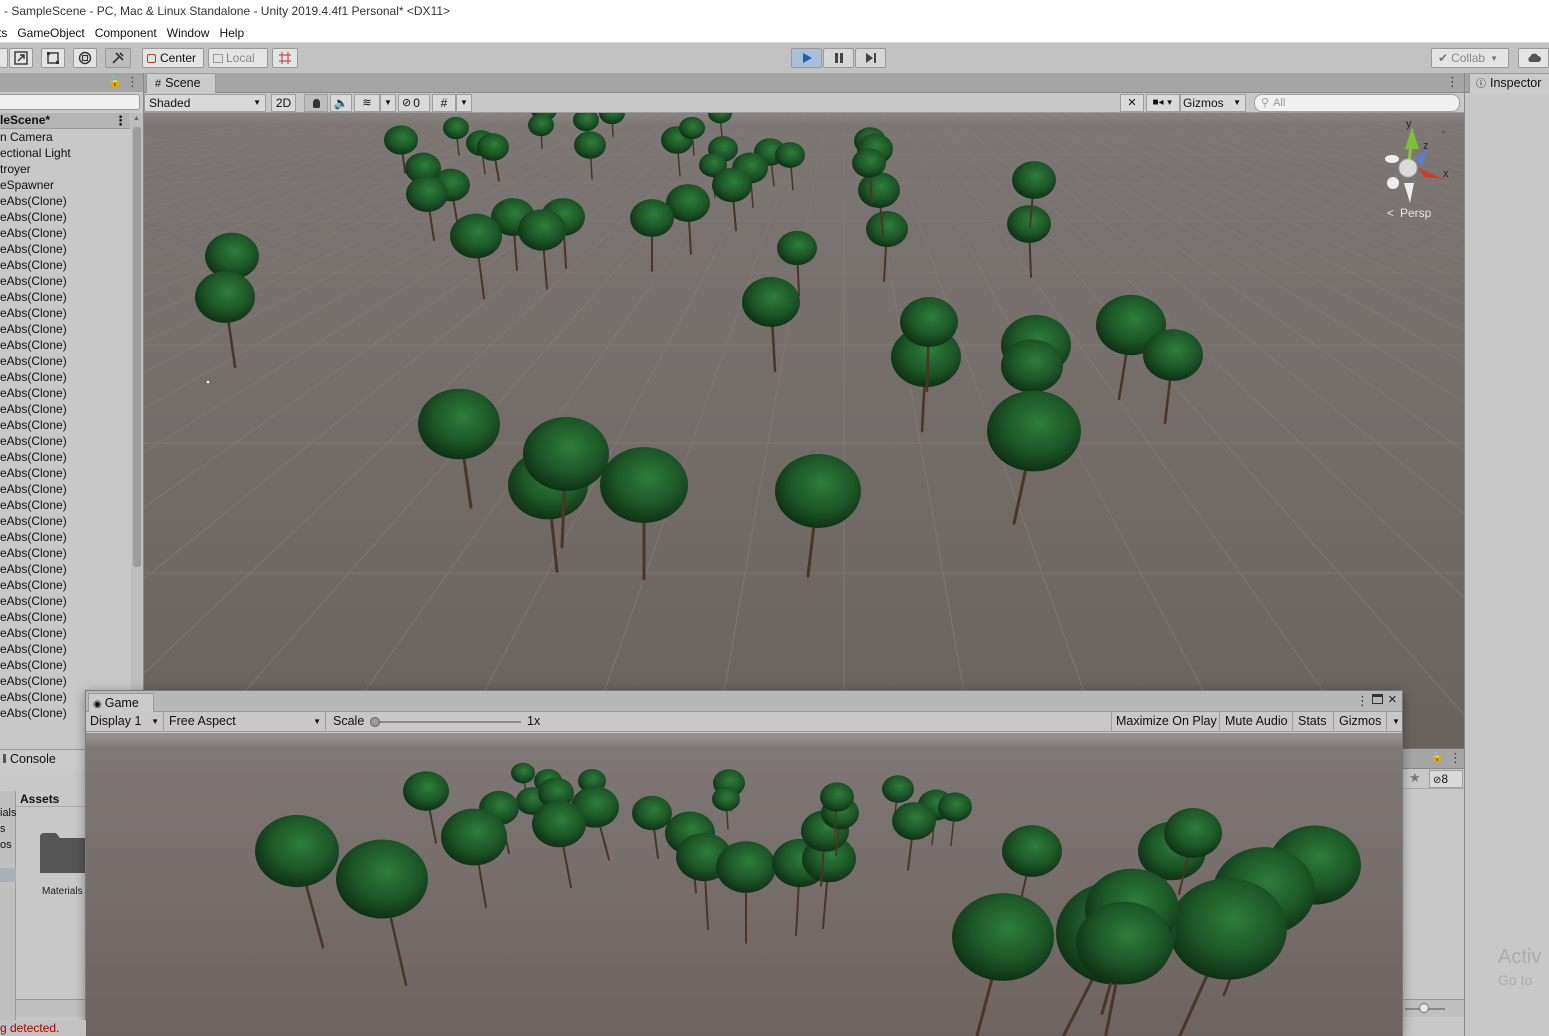  I want to click on hierarchy-item: ectional Light, so click(65, 153).